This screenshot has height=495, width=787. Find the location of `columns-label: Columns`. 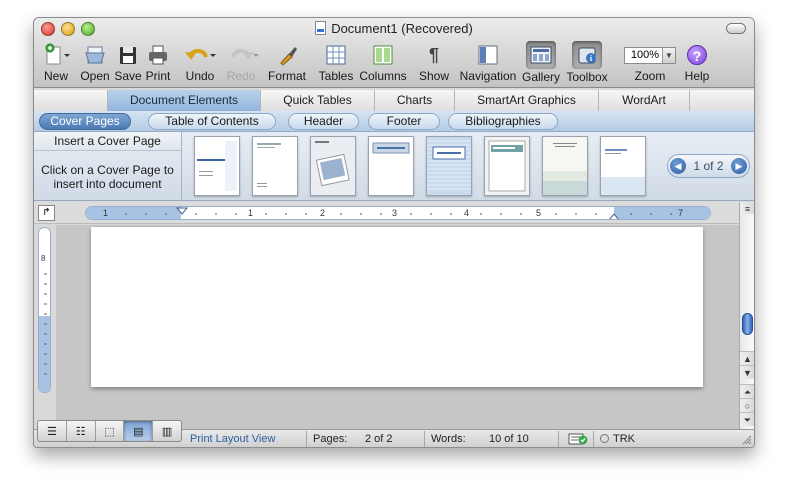

columns-label: Columns is located at coordinates (383, 76).